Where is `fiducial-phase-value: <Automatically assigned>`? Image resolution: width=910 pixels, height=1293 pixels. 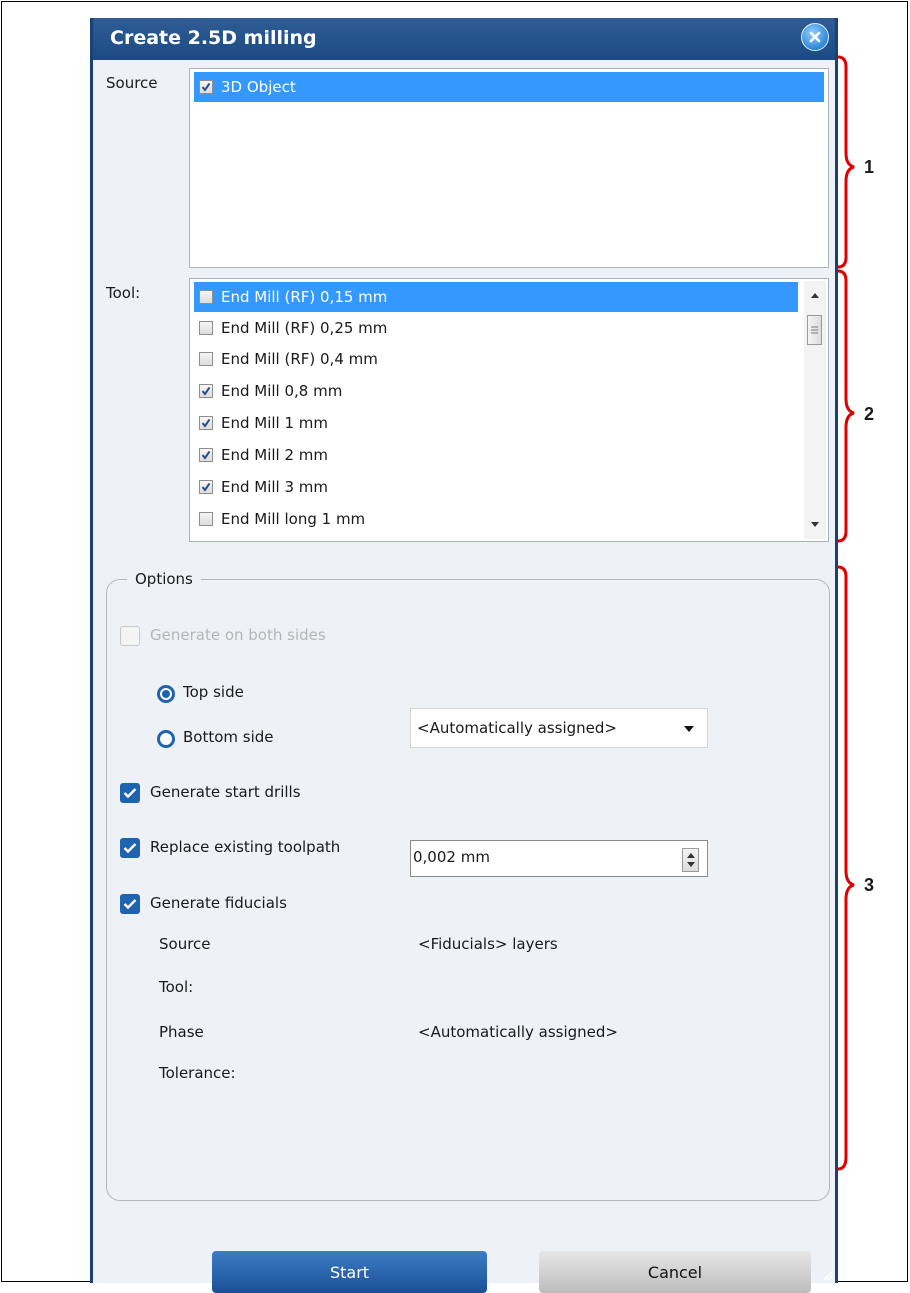
fiducial-phase-value: <Automatically assigned> is located at coordinates (518, 1032).